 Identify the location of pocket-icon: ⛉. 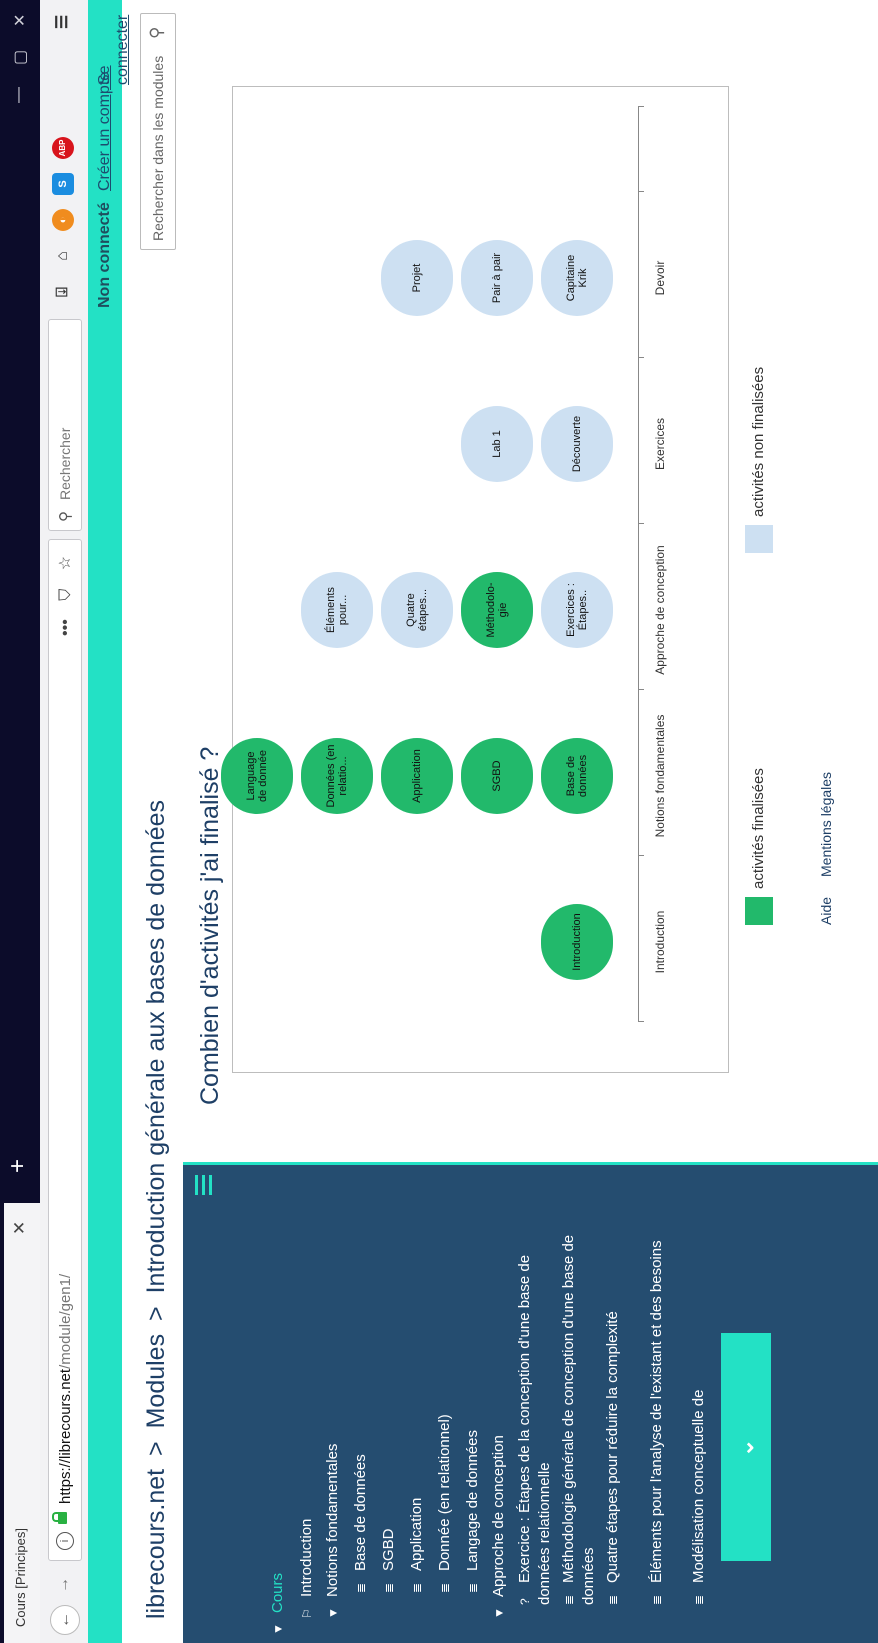
(65, 595).